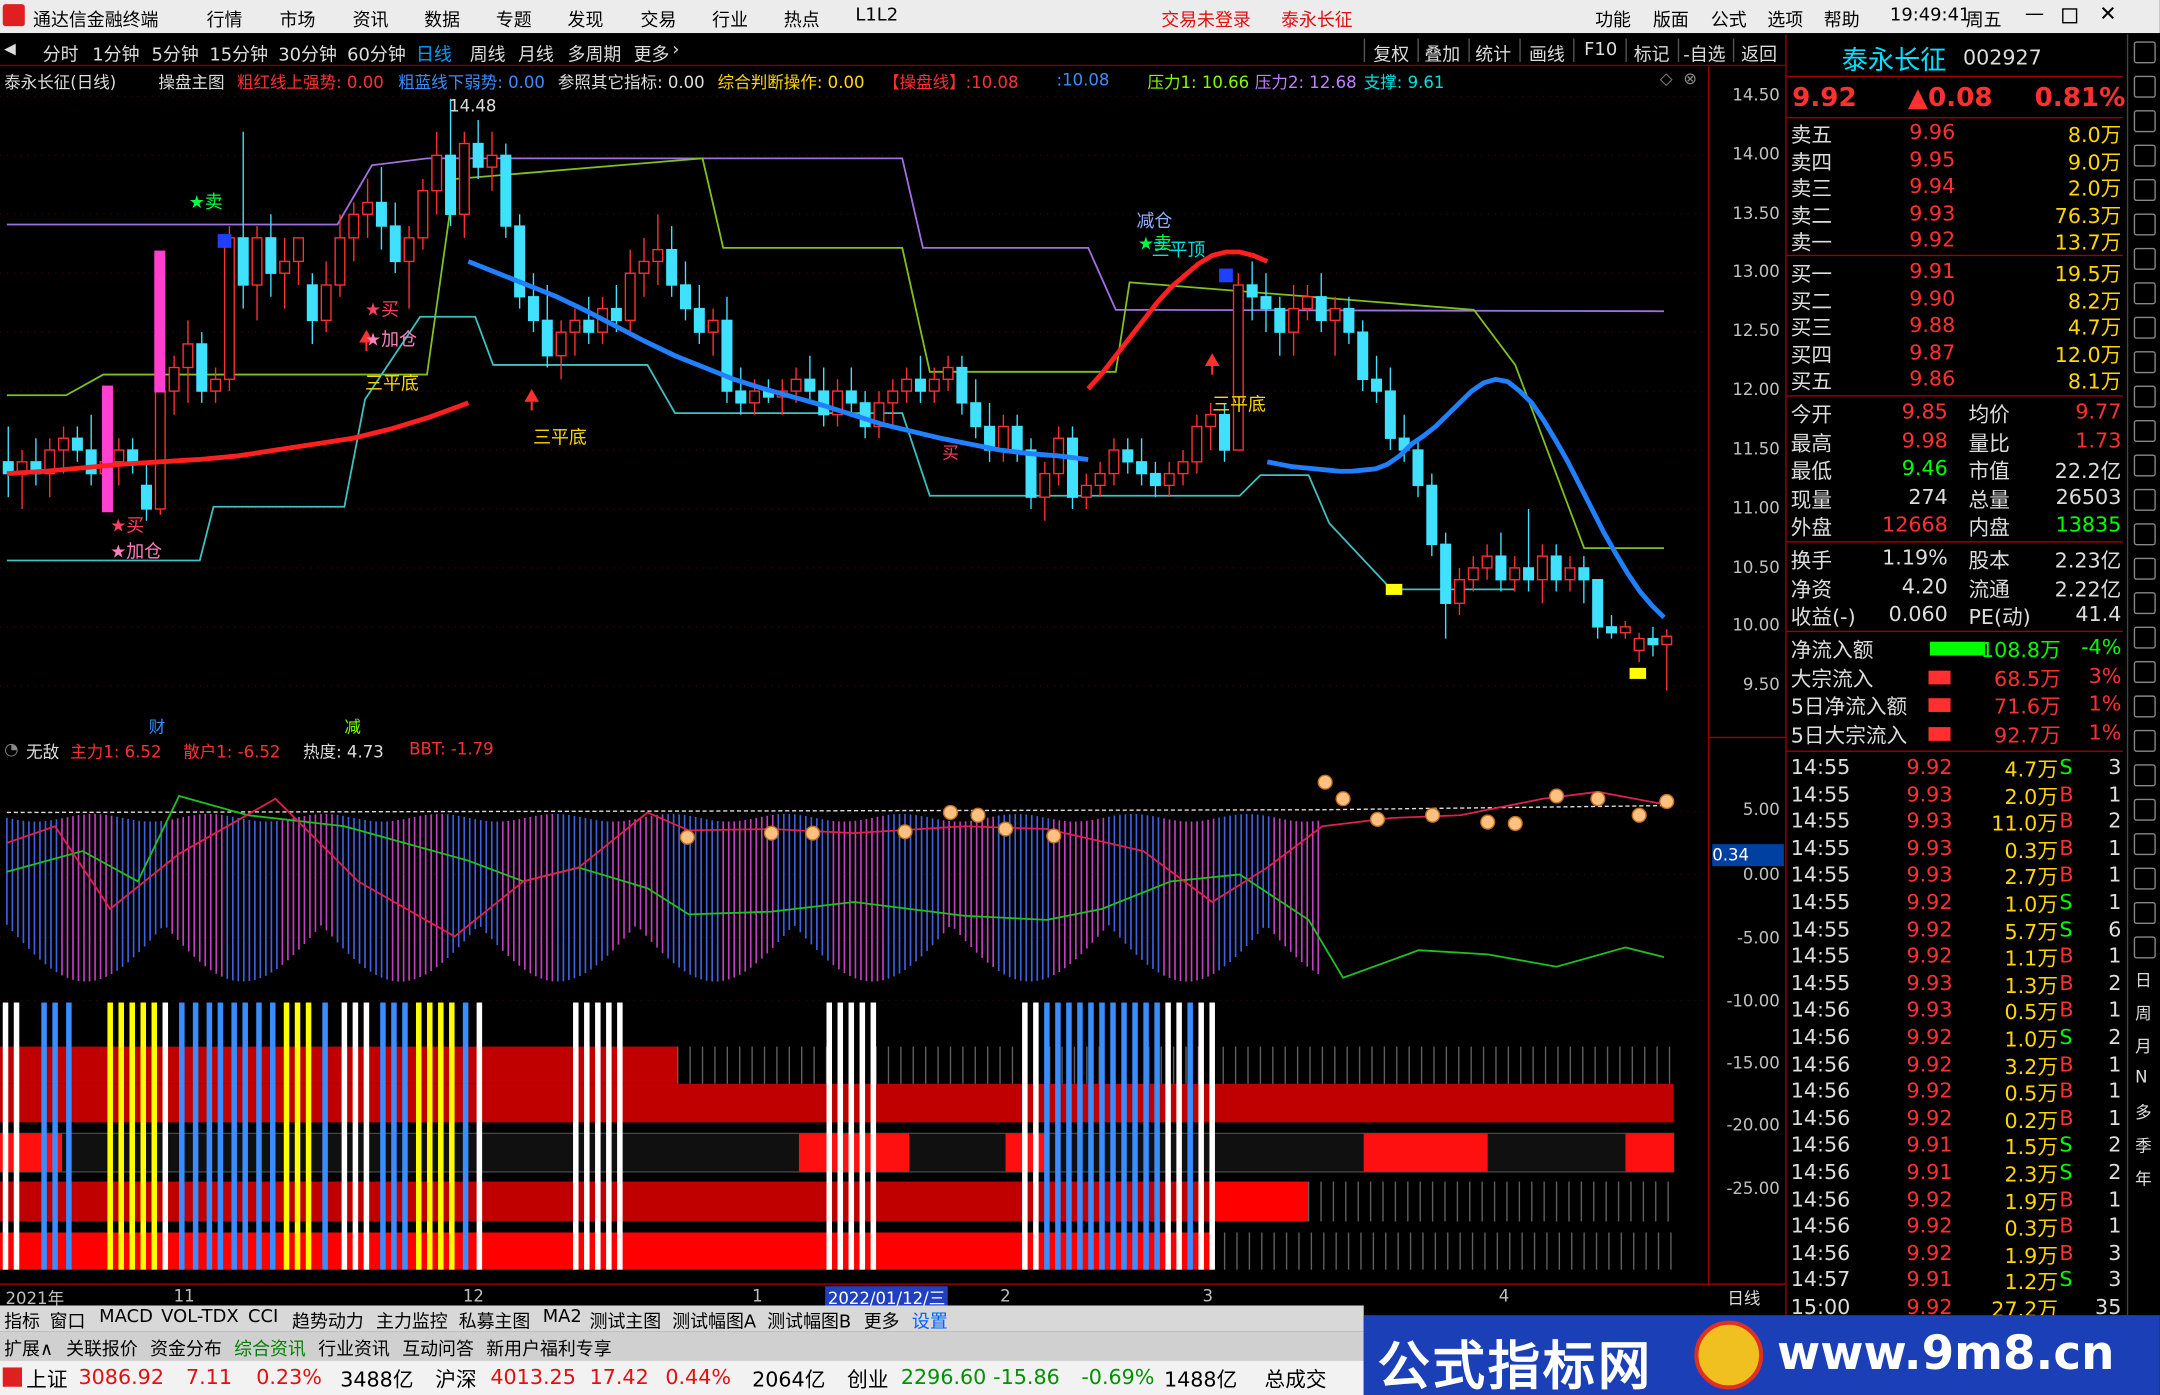 The width and height of the screenshot is (2160, 1395). What do you see at coordinates (1842, 19) in the screenshot?
I see `menu-bangzhu: 帮助` at bounding box center [1842, 19].